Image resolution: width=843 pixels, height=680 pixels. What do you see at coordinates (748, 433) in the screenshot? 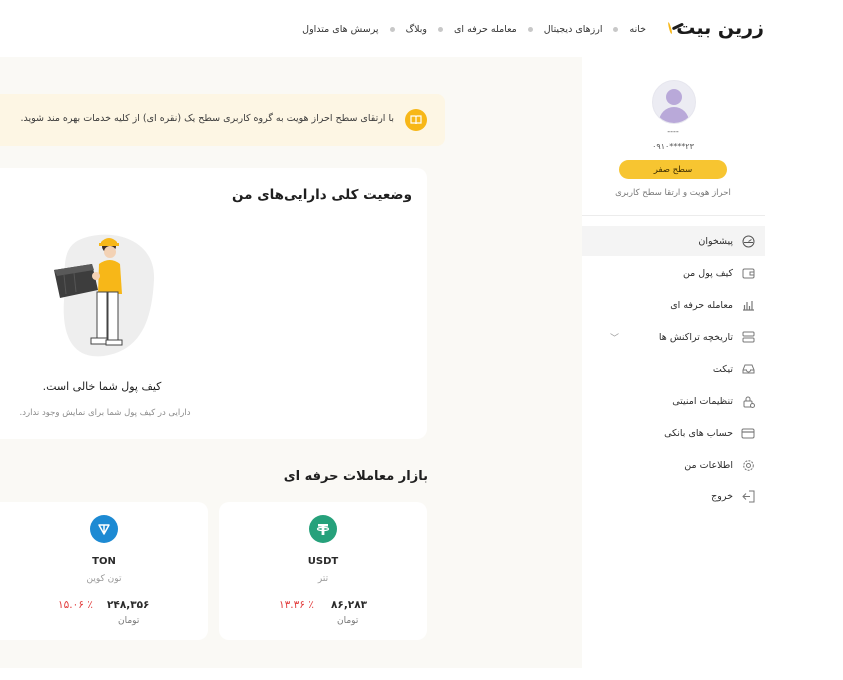
I see `card-icon` at bounding box center [748, 433].